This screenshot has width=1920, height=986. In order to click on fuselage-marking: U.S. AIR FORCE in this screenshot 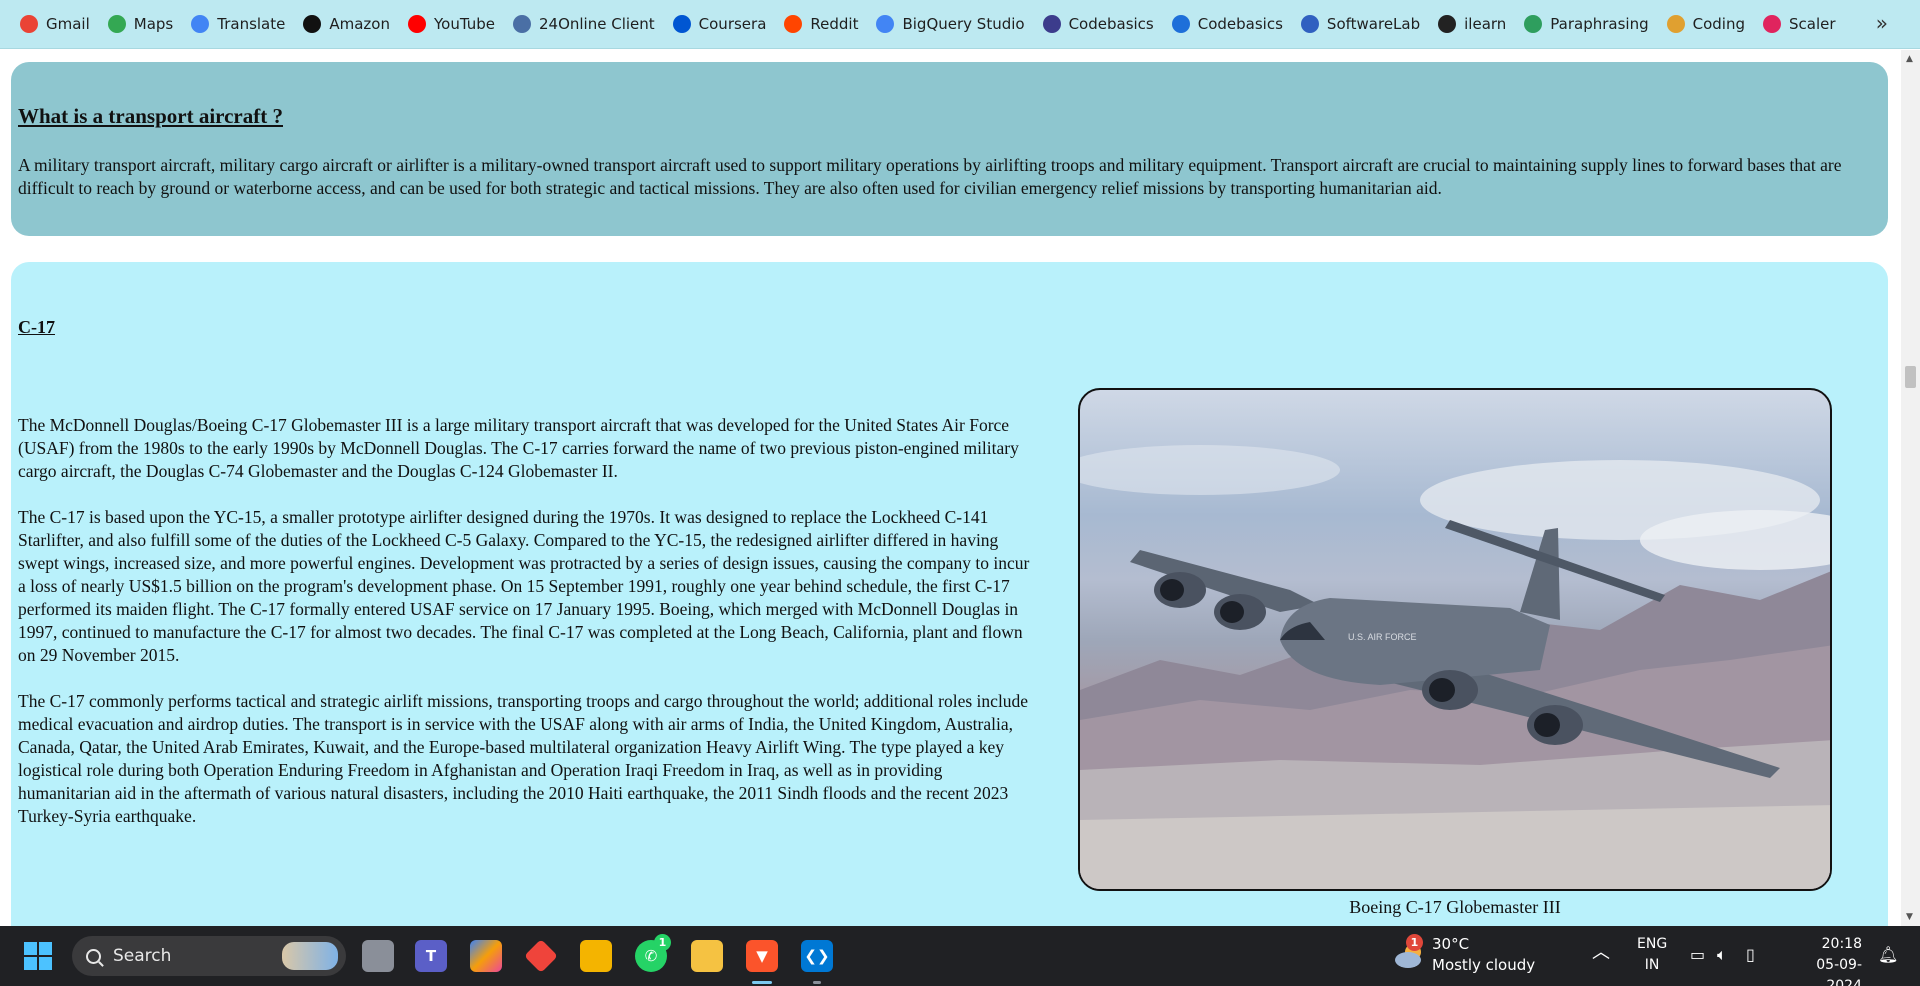, I will do `click(1382, 637)`.